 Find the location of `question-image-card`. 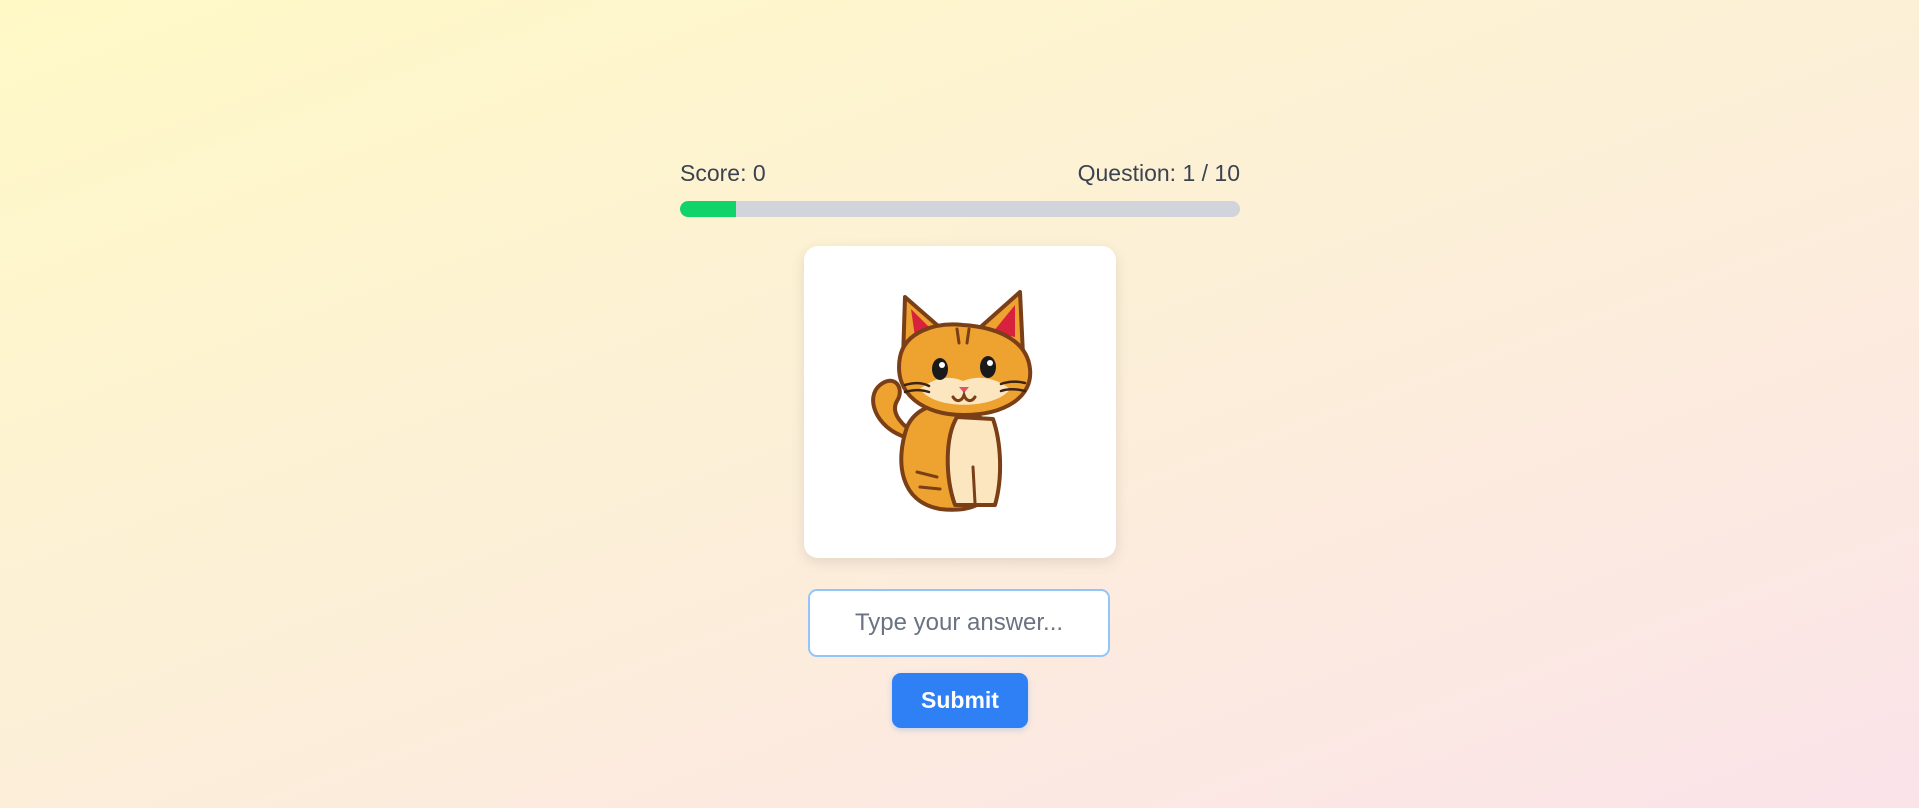

question-image-card is located at coordinates (960, 402).